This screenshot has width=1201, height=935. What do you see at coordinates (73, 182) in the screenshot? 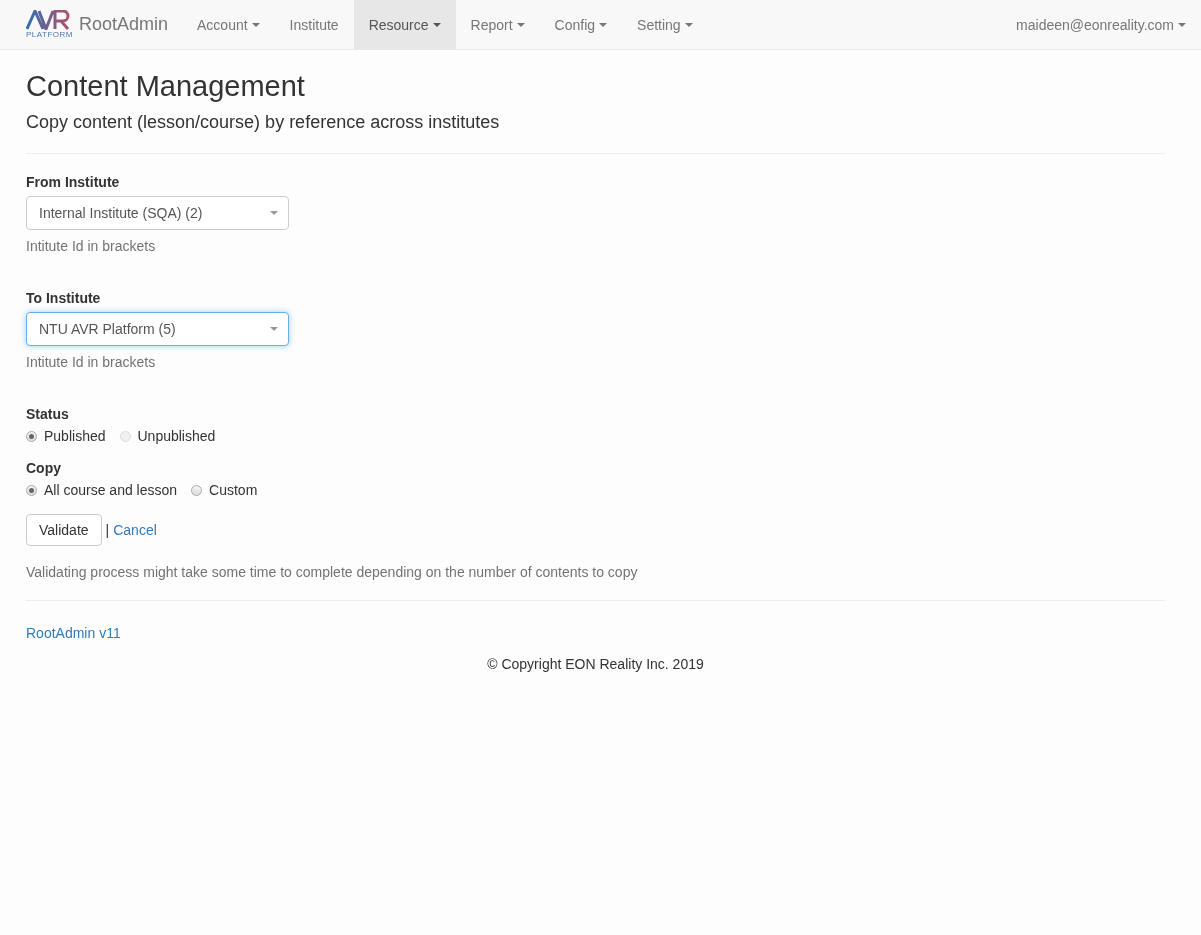
I see `field-label: From Institute` at bounding box center [73, 182].